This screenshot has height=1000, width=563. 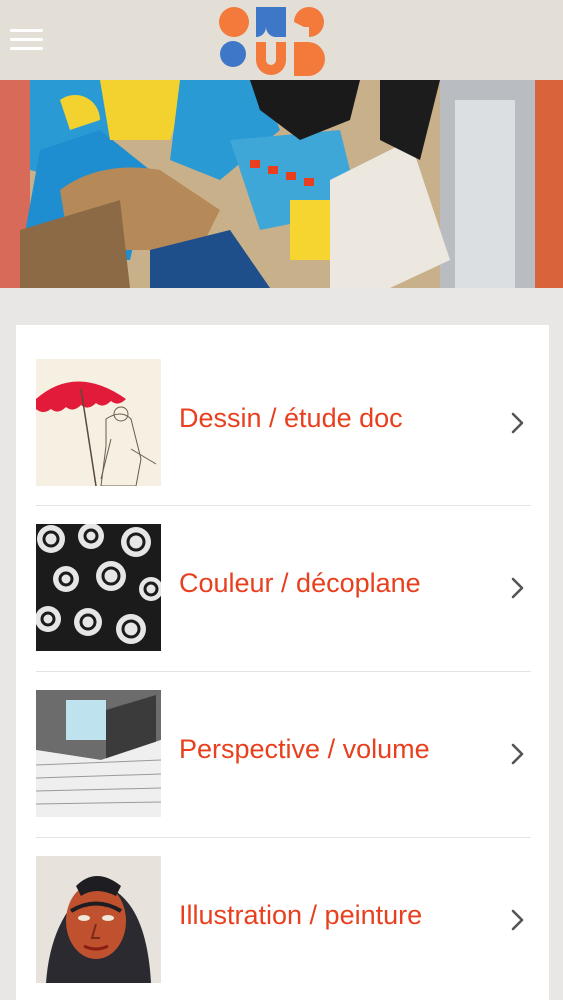 What do you see at coordinates (301, 915) in the screenshot?
I see `menu-item-label: Illustration / peinture` at bounding box center [301, 915].